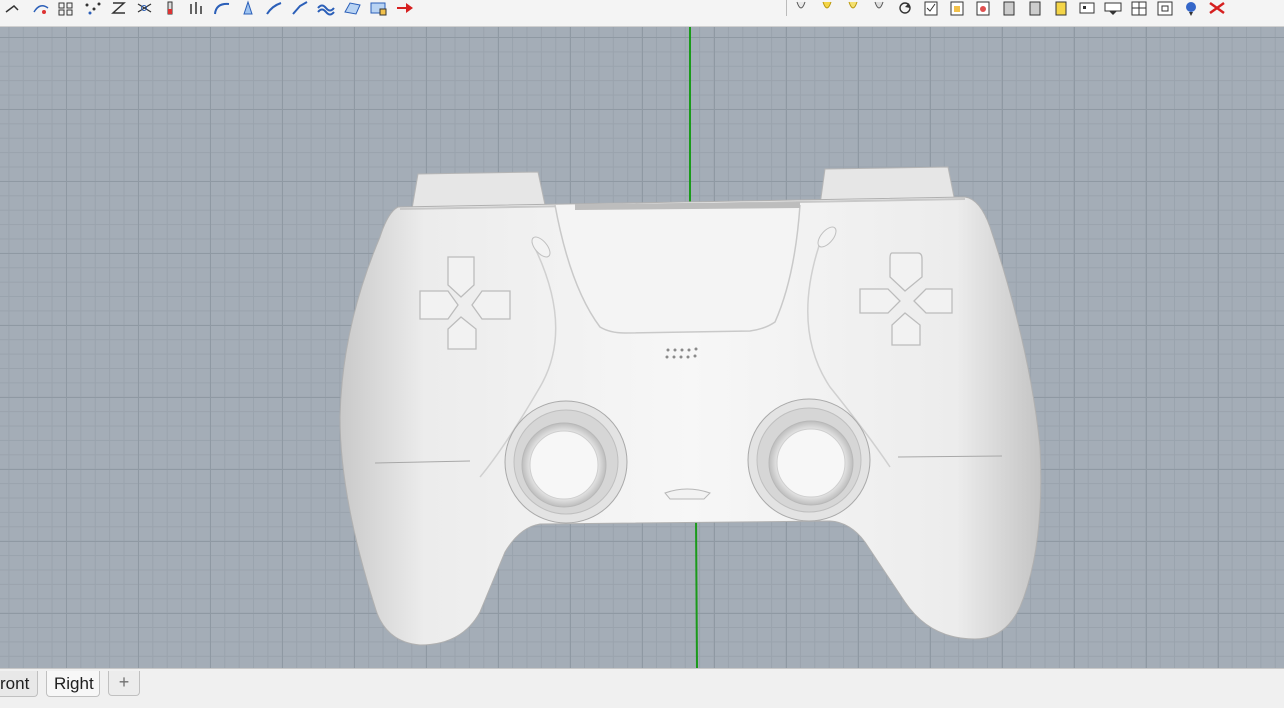 The image size is (1284, 708). I want to click on toolbar-separator, so click(786, 8).